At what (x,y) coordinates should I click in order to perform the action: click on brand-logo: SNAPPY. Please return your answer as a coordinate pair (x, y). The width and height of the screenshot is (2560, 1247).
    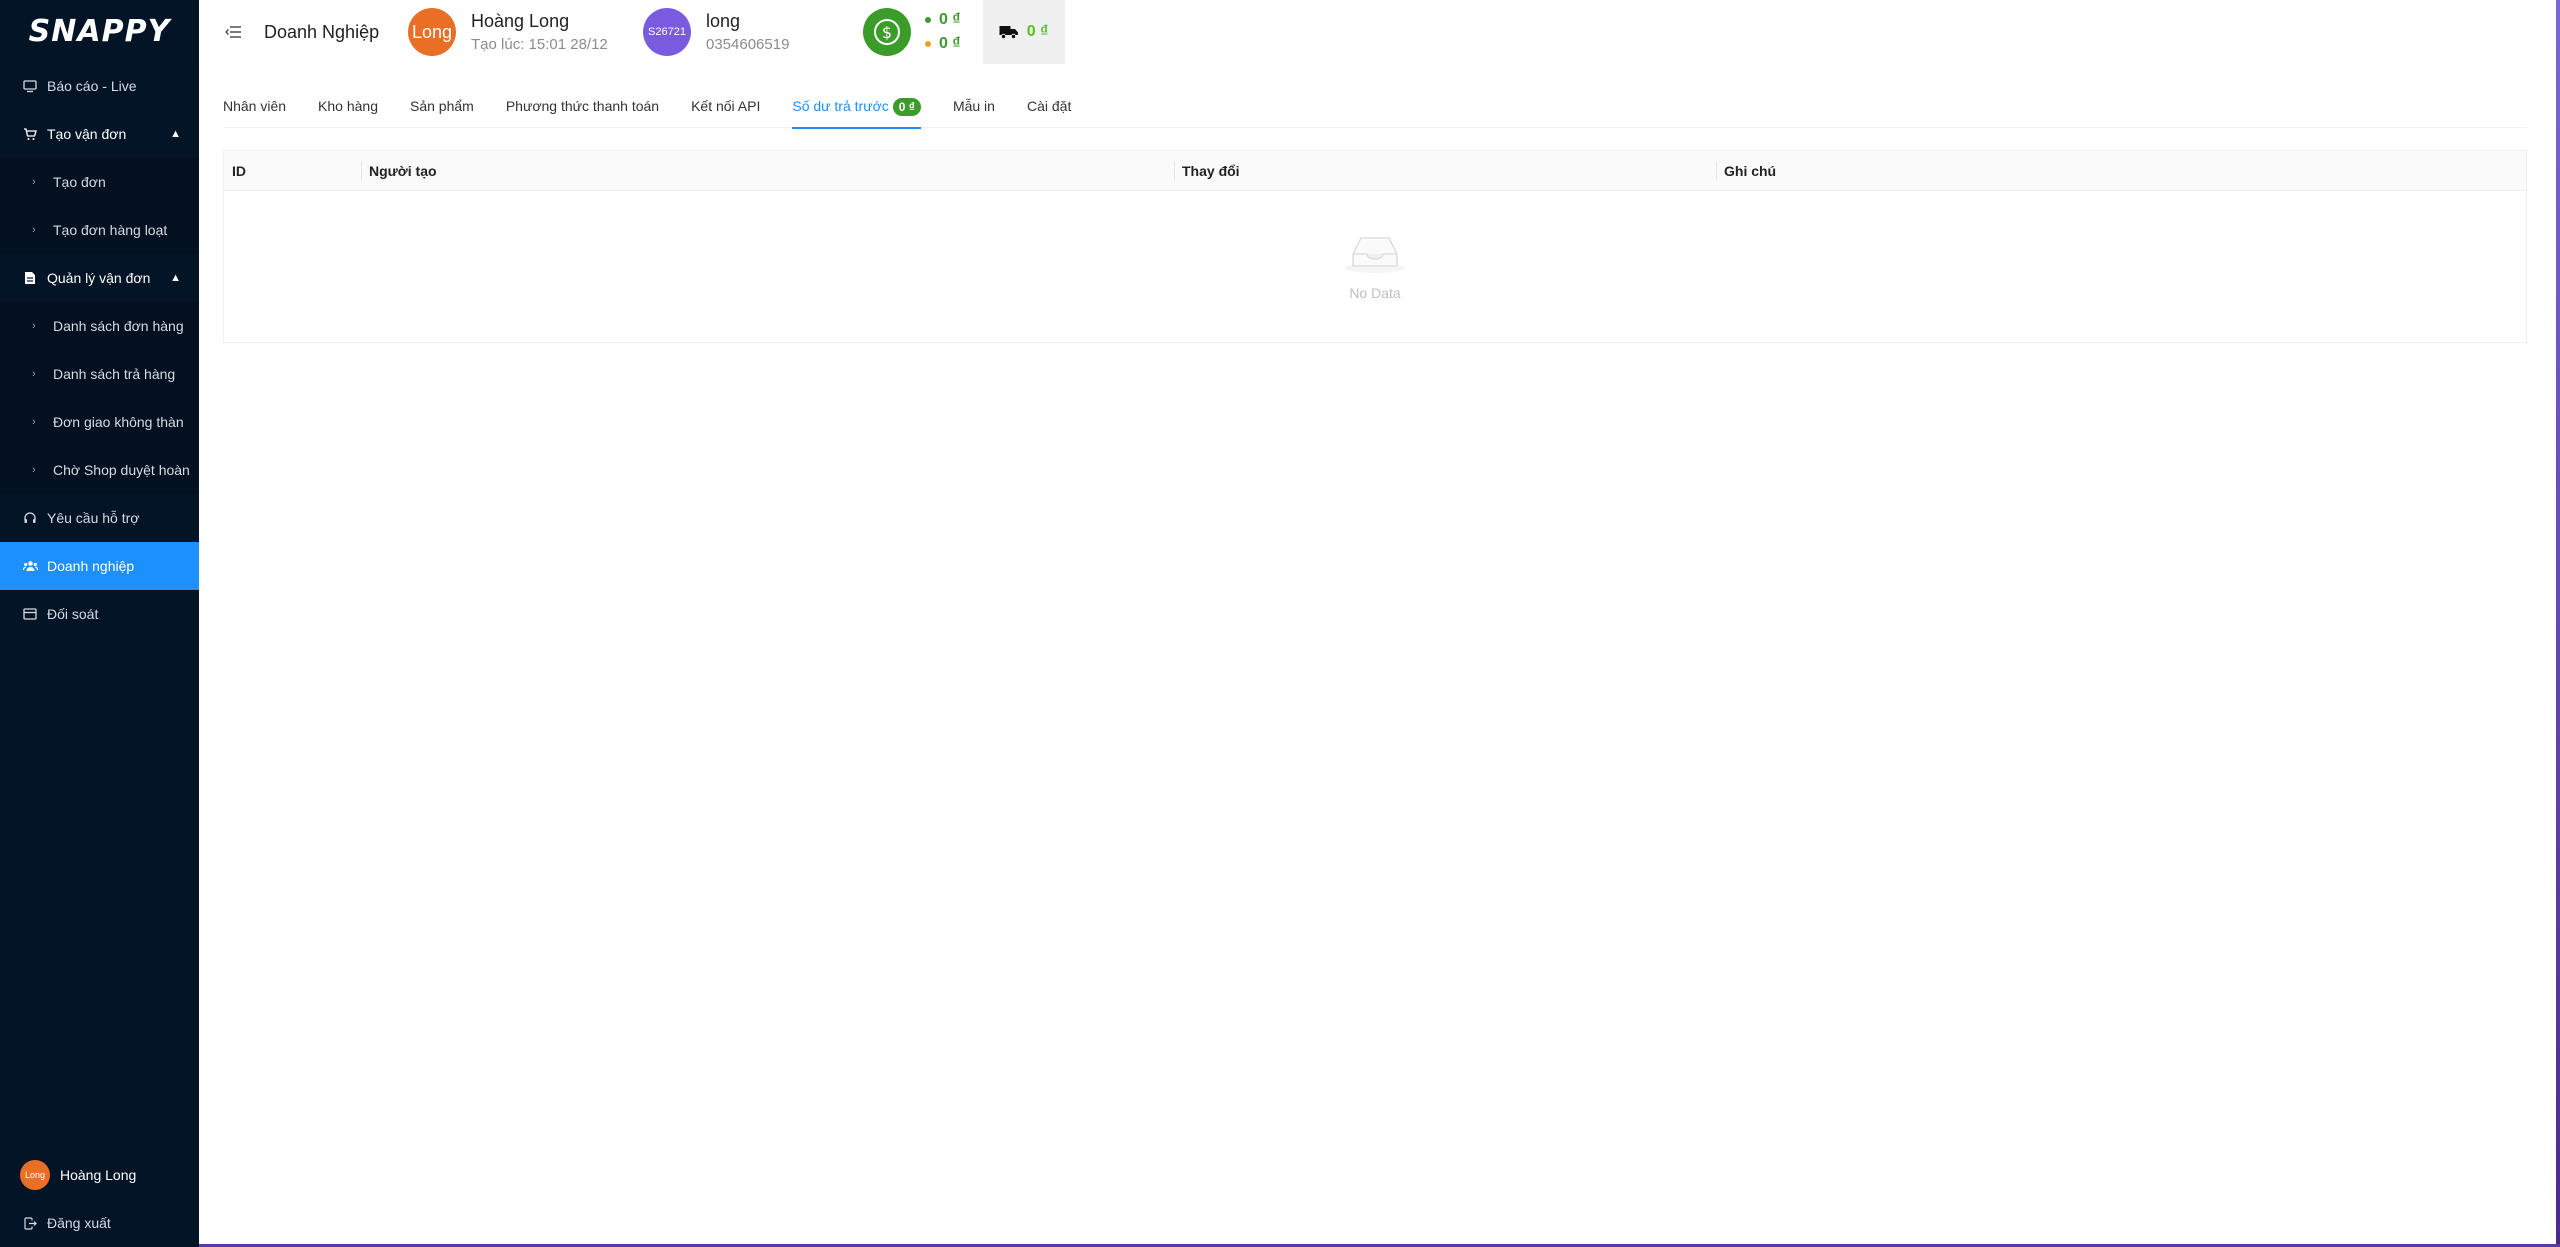
    Looking at the image, I should click on (99, 31).